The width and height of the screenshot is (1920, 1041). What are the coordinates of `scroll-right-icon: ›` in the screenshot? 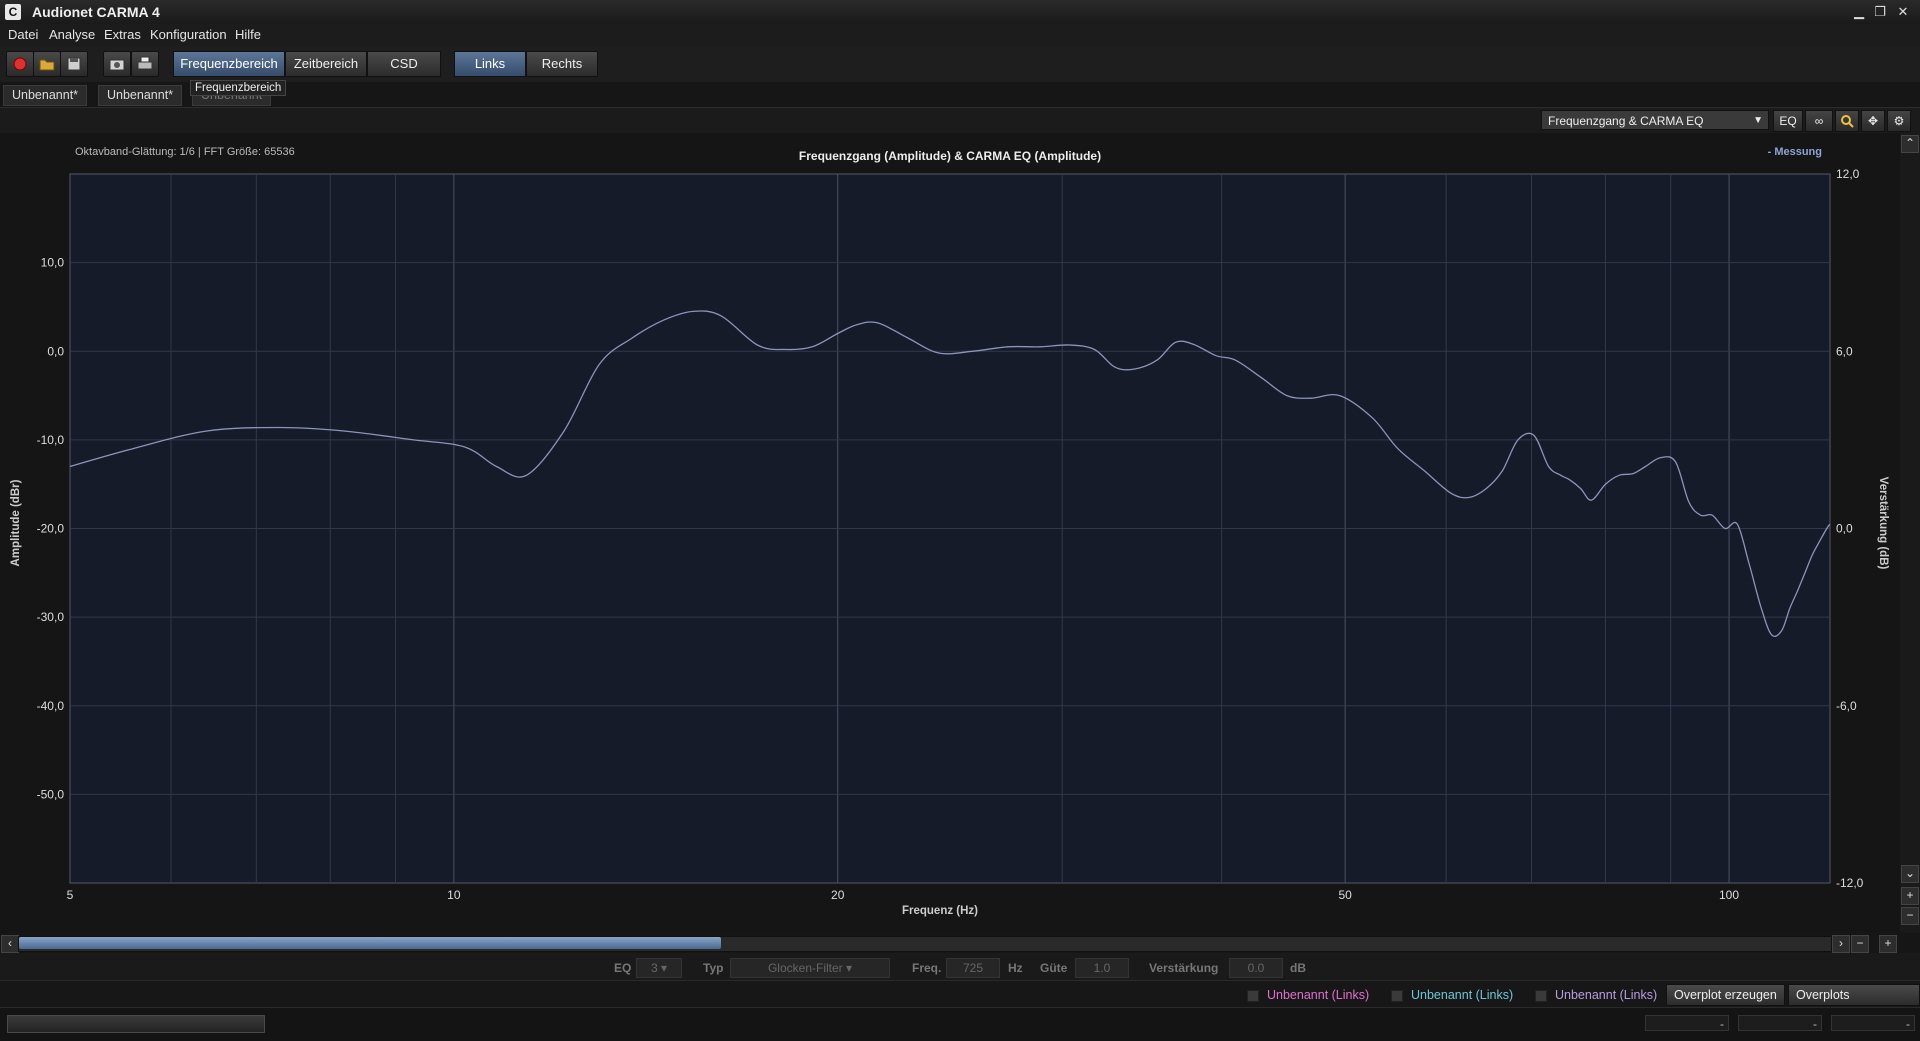 It's located at (1841, 944).